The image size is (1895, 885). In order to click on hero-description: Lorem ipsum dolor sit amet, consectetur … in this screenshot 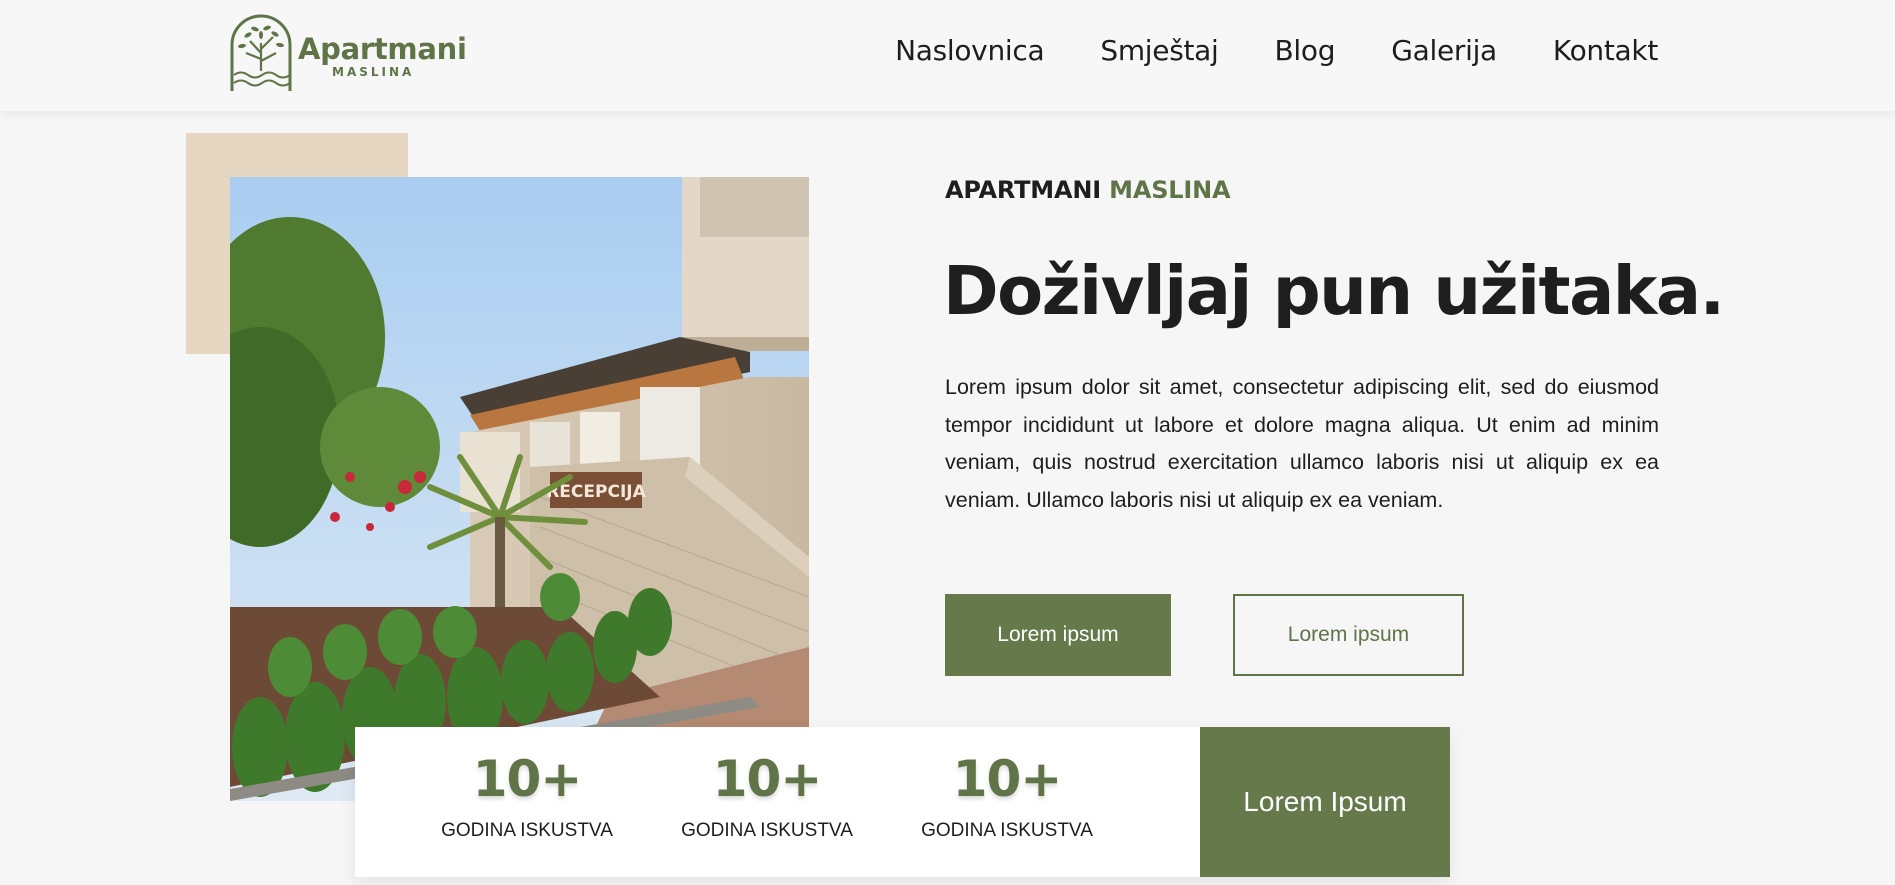, I will do `click(1302, 443)`.